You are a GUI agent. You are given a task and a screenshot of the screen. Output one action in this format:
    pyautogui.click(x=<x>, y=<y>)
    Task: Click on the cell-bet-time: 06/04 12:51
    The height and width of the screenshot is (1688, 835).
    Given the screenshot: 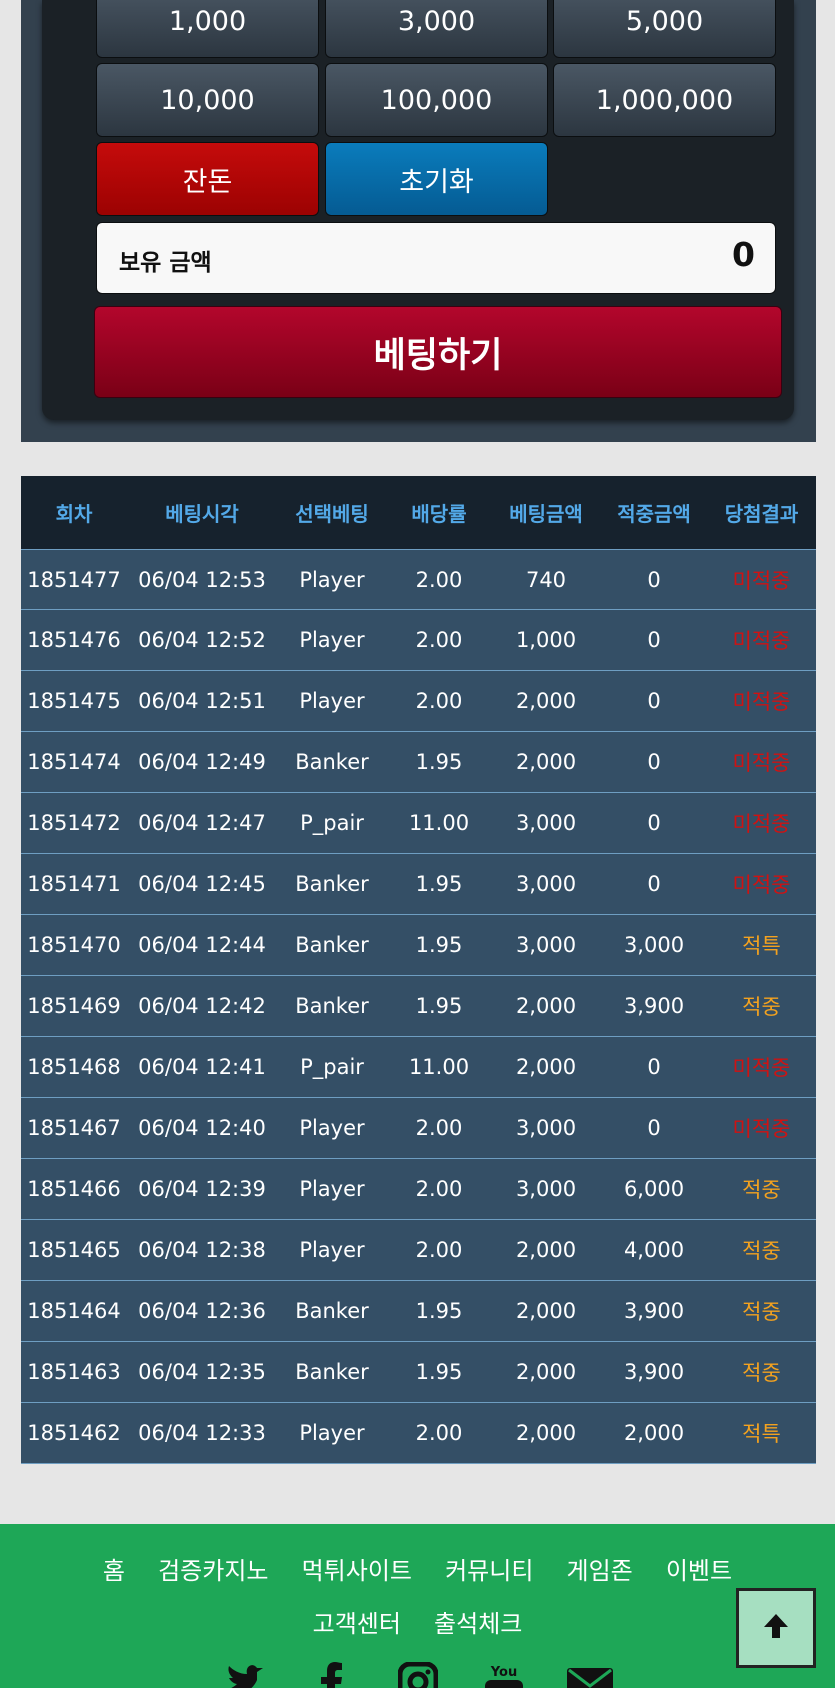 What is the action you would take?
    pyautogui.click(x=202, y=701)
    